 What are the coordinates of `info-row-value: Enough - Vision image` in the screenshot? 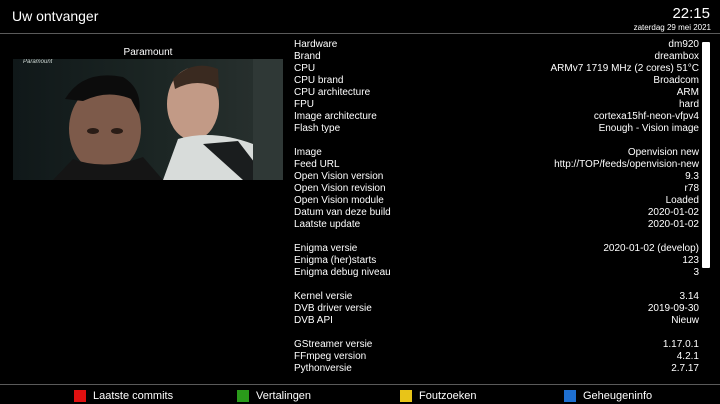 It's located at (648, 128).